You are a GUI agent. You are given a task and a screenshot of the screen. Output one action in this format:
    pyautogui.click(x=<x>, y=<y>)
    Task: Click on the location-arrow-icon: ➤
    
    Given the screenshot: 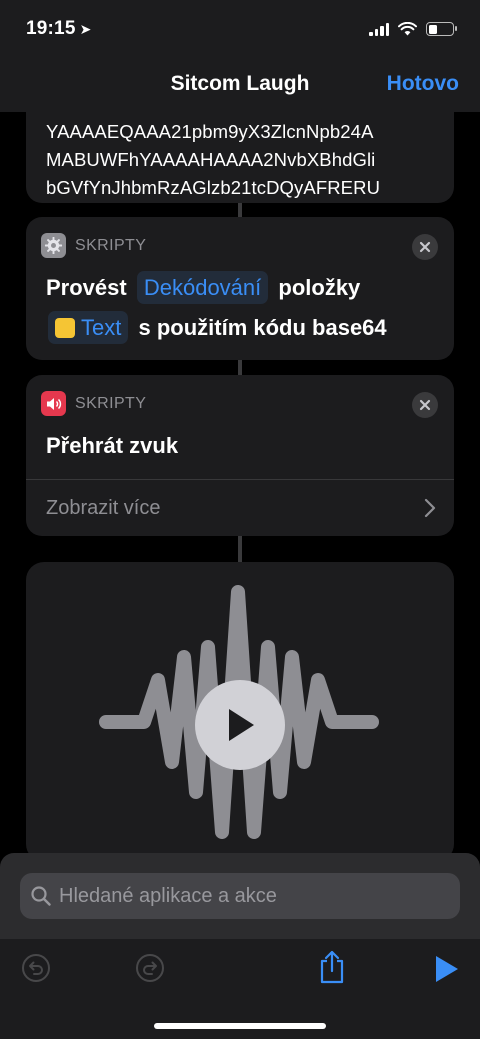 What is the action you would take?
    pyautogui.click(x=85, y=29)
    